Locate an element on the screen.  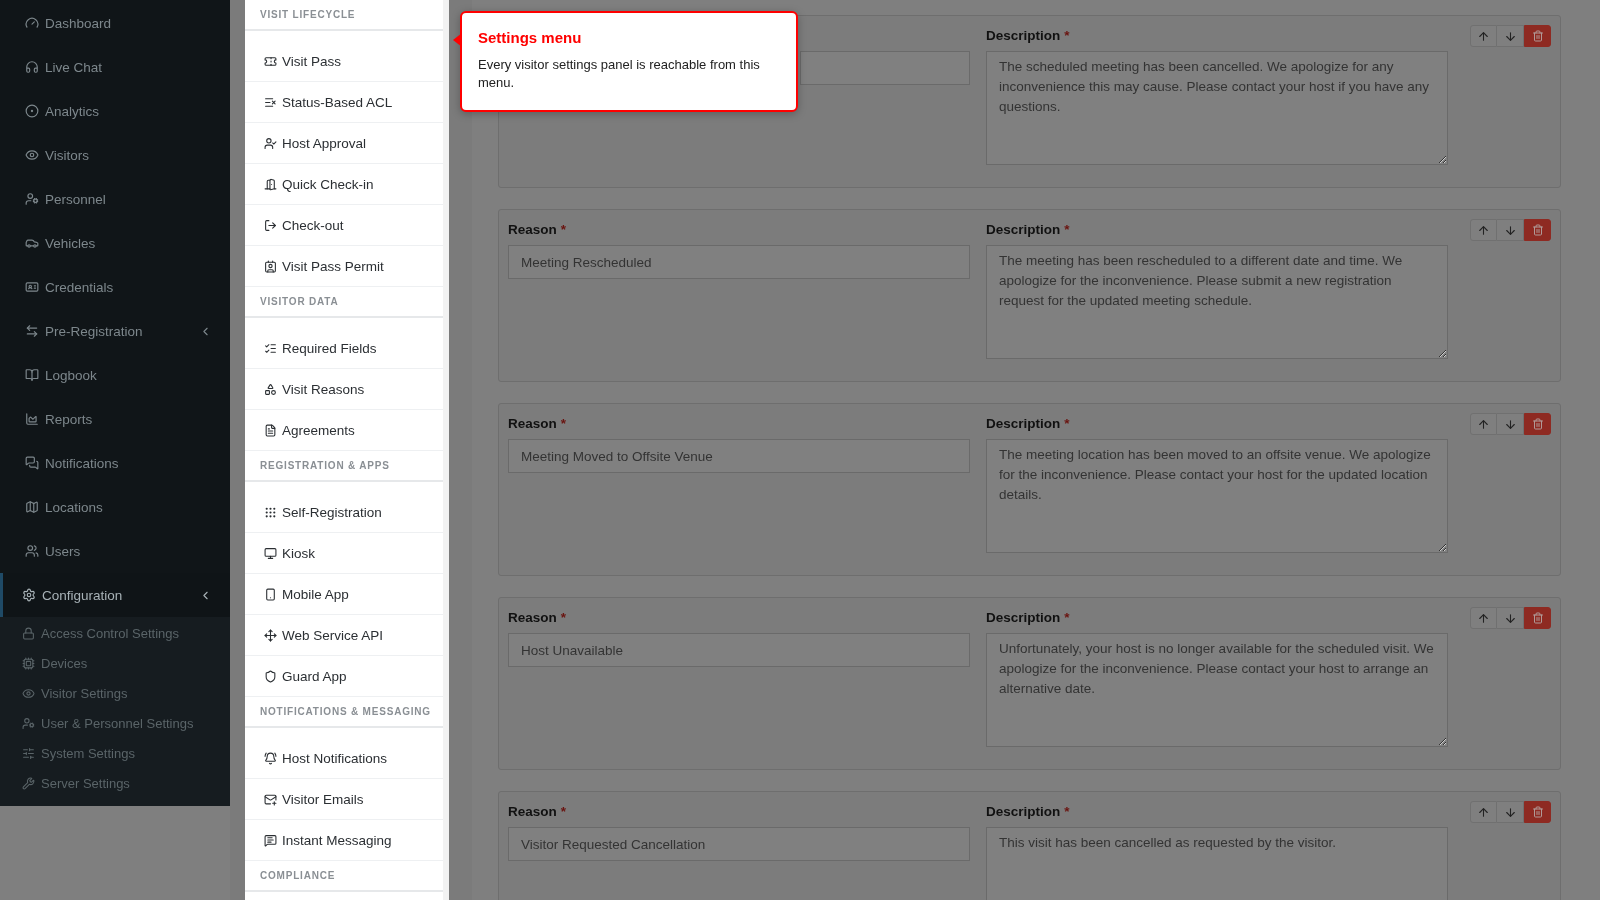
reason-field is located at coordinates (885, 68).